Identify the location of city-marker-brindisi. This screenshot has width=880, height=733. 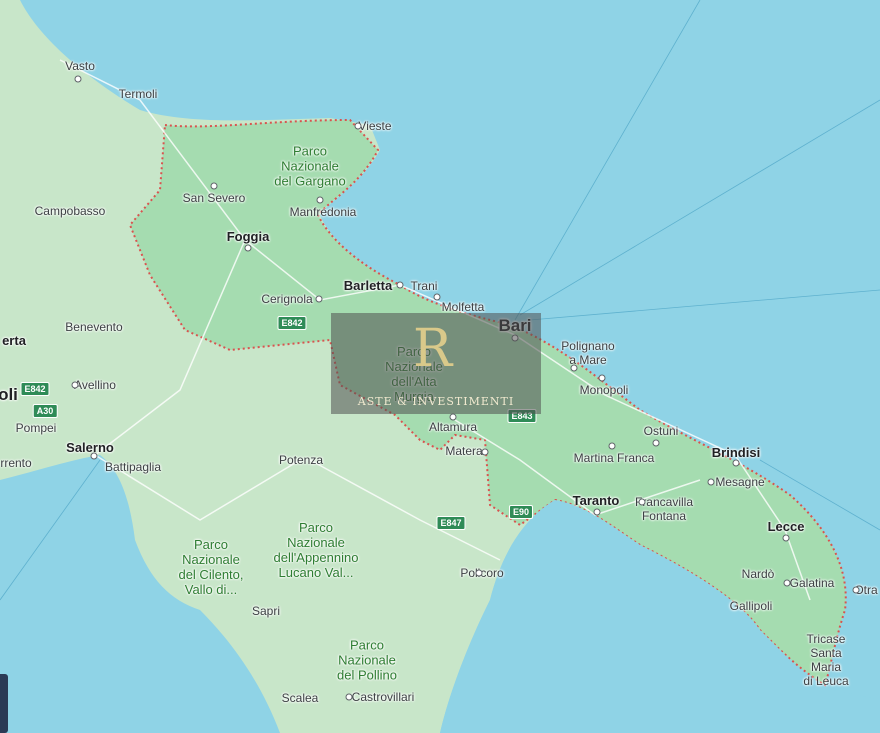
(736, 463).